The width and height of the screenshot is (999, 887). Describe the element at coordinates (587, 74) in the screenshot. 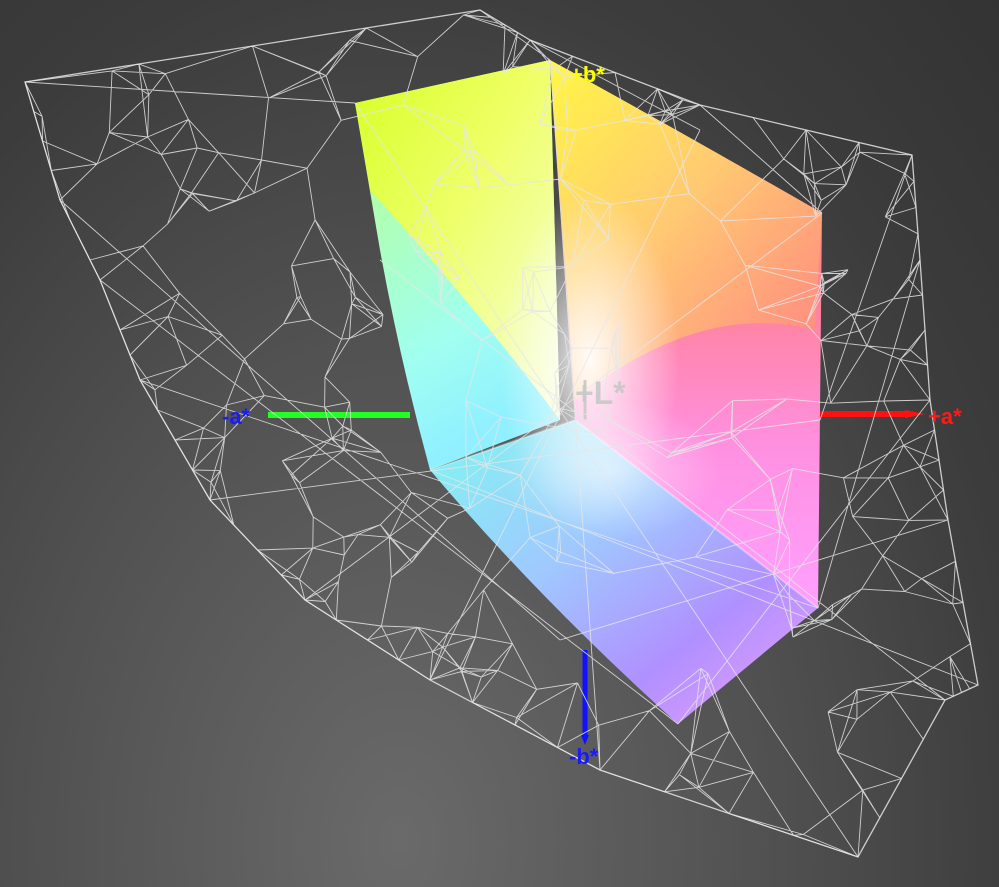

I see `axis-label-plus-b: +b*` at that location.